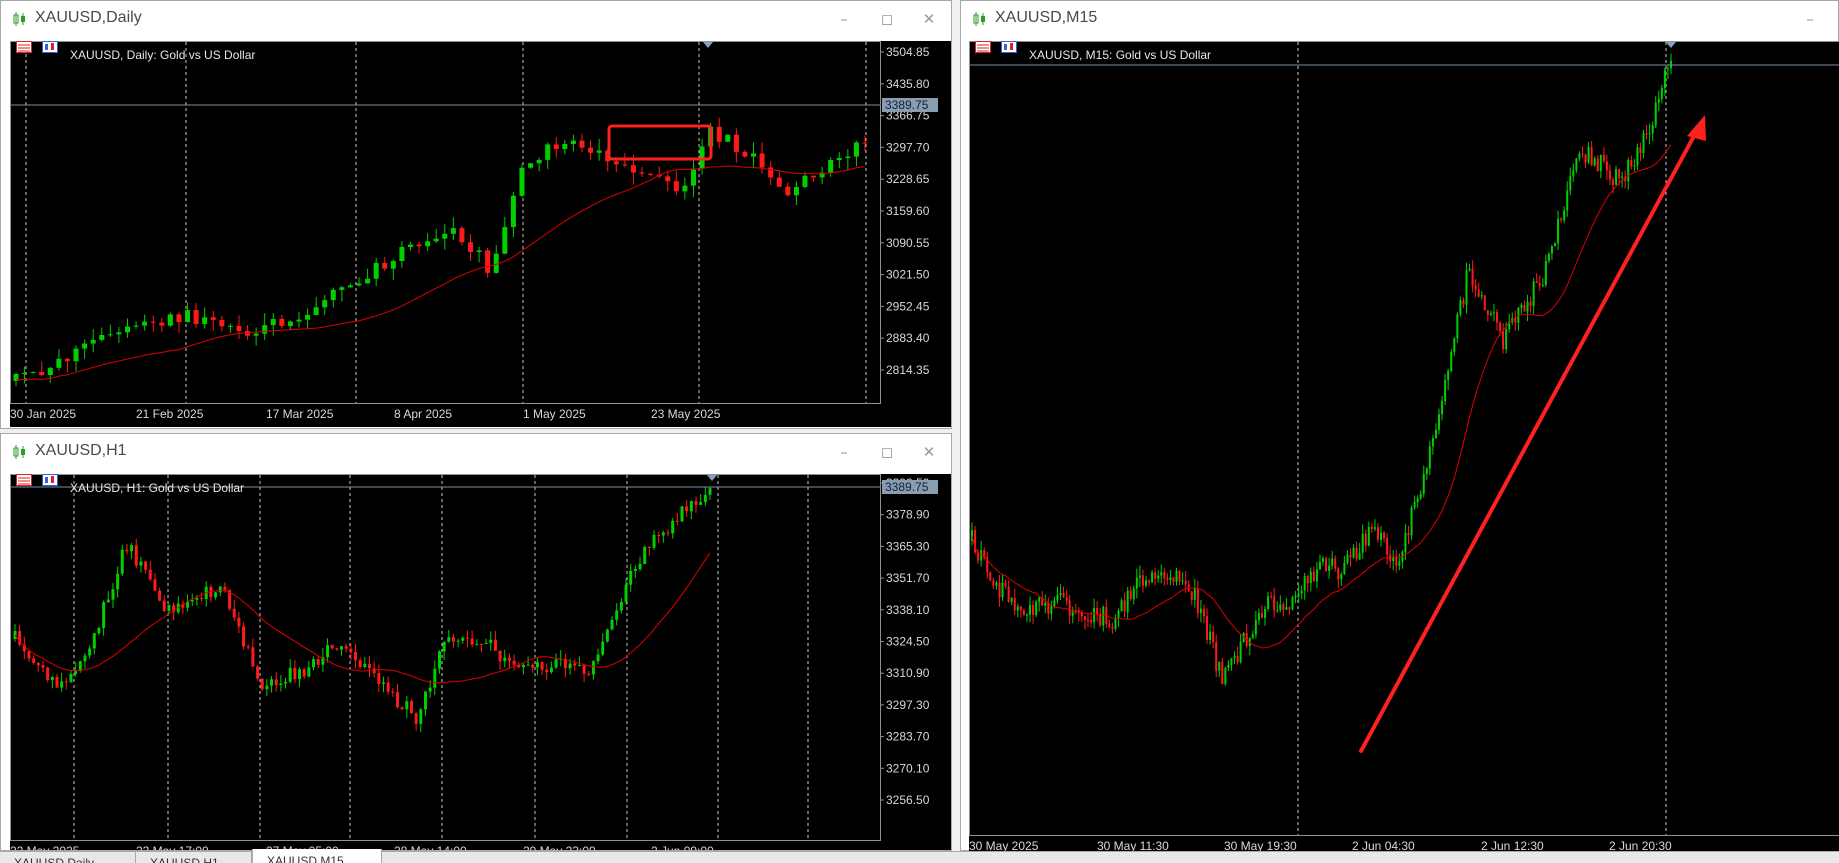 This screenshot has width=1839, height=863. I want to click on chart-symbol-label: XAUUSD, Daily: Gold vs US Dollar, so click(162, 55).